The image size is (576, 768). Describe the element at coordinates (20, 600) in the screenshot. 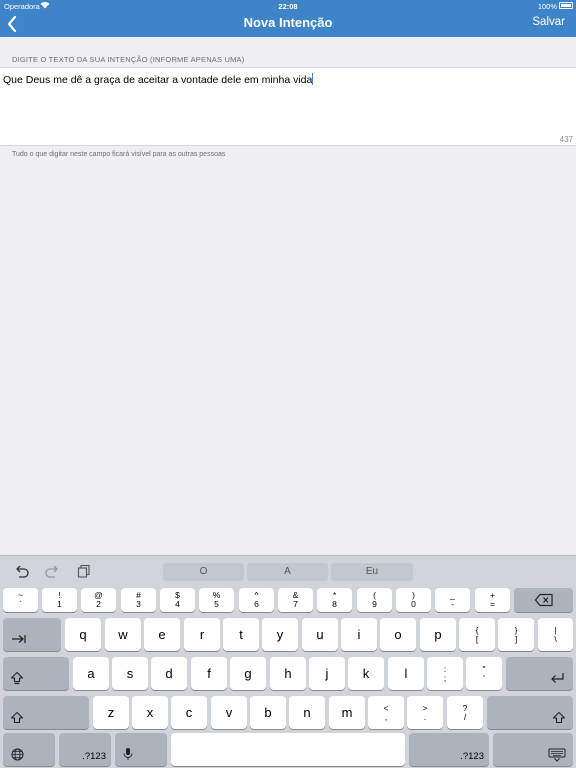

I see `key-tilde: ~ `` at that location.